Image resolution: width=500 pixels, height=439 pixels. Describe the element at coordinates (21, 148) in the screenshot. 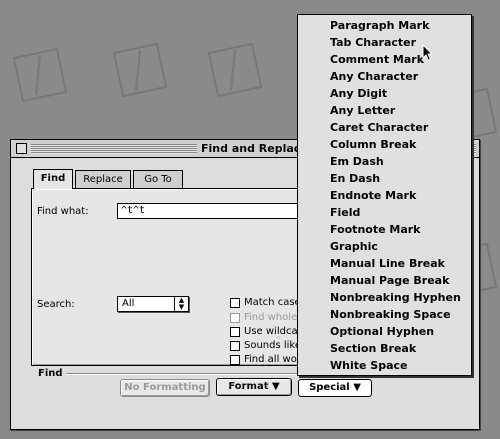

I see `close-box-button` at that location.